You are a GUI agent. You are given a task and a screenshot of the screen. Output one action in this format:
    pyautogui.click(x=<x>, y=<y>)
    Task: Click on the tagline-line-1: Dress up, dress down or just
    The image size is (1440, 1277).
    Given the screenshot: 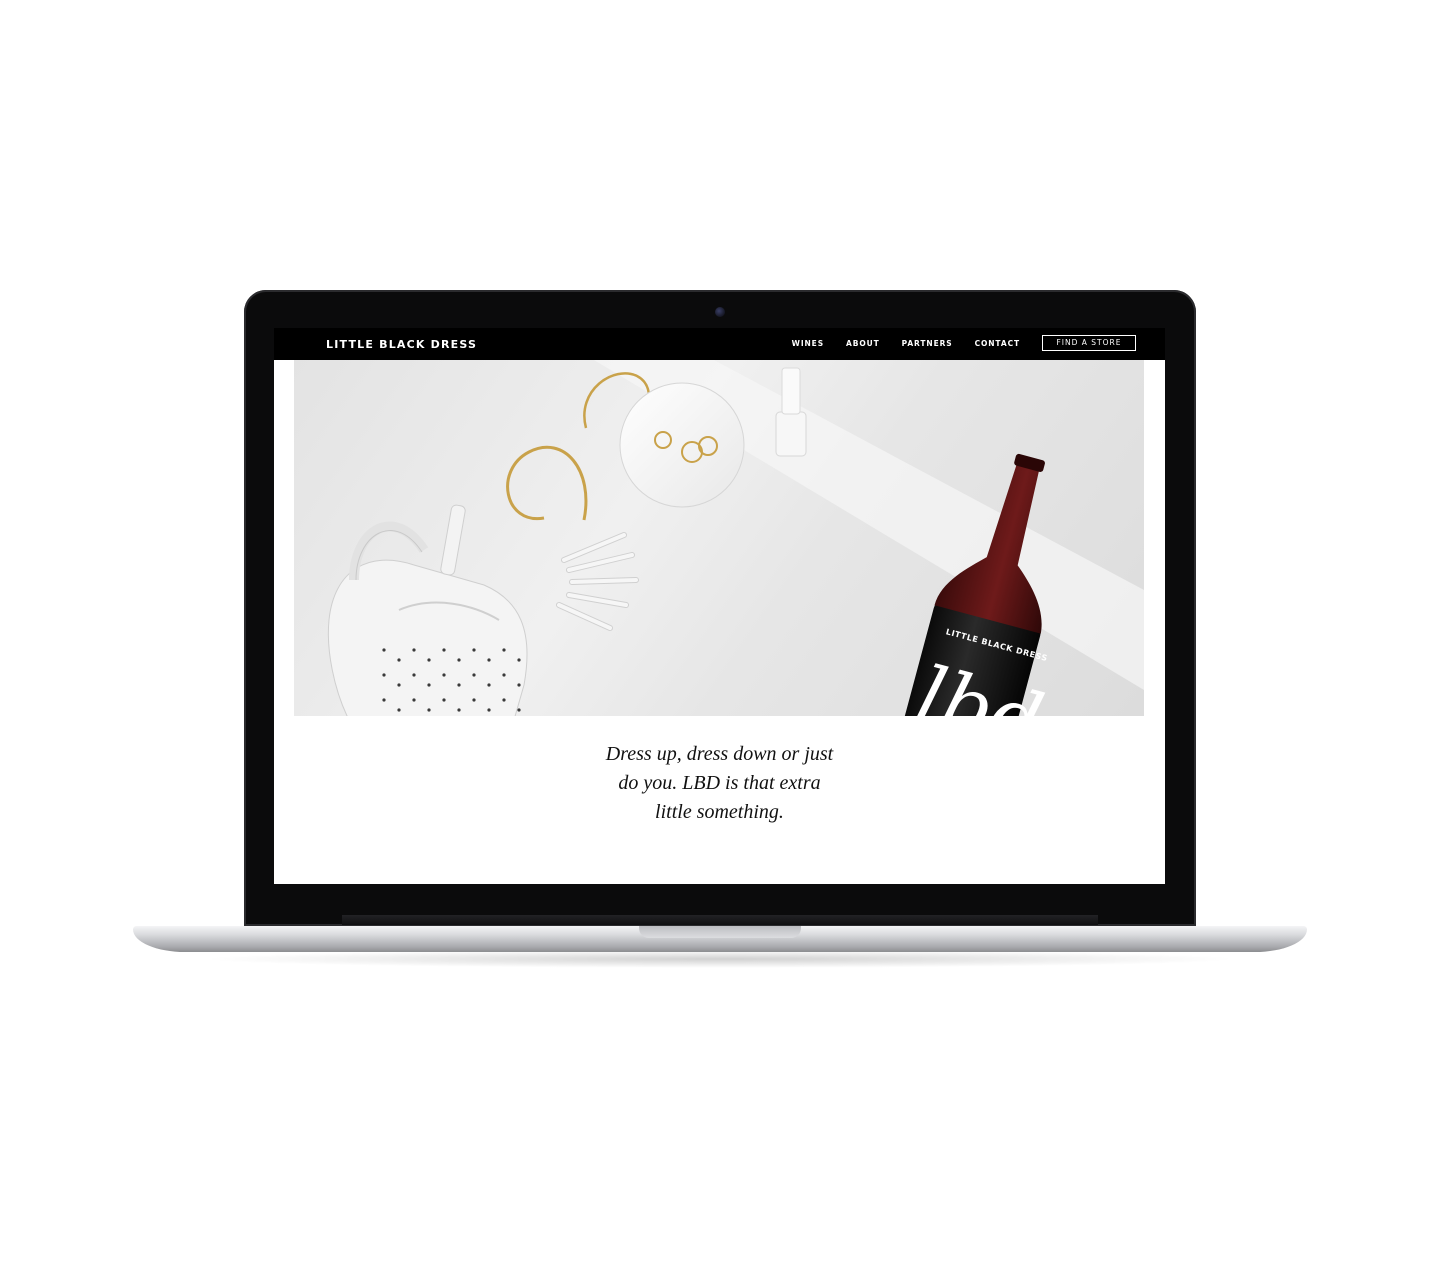 What is the action you would take?
    pyautogui.click(x=719, y=754)
    